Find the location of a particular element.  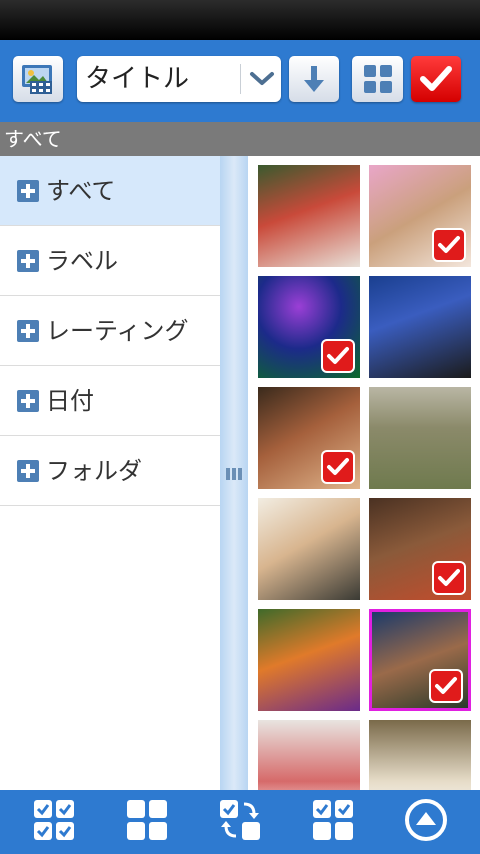

sidebar-item-label: ラベル is located at coordinates (82, 261).